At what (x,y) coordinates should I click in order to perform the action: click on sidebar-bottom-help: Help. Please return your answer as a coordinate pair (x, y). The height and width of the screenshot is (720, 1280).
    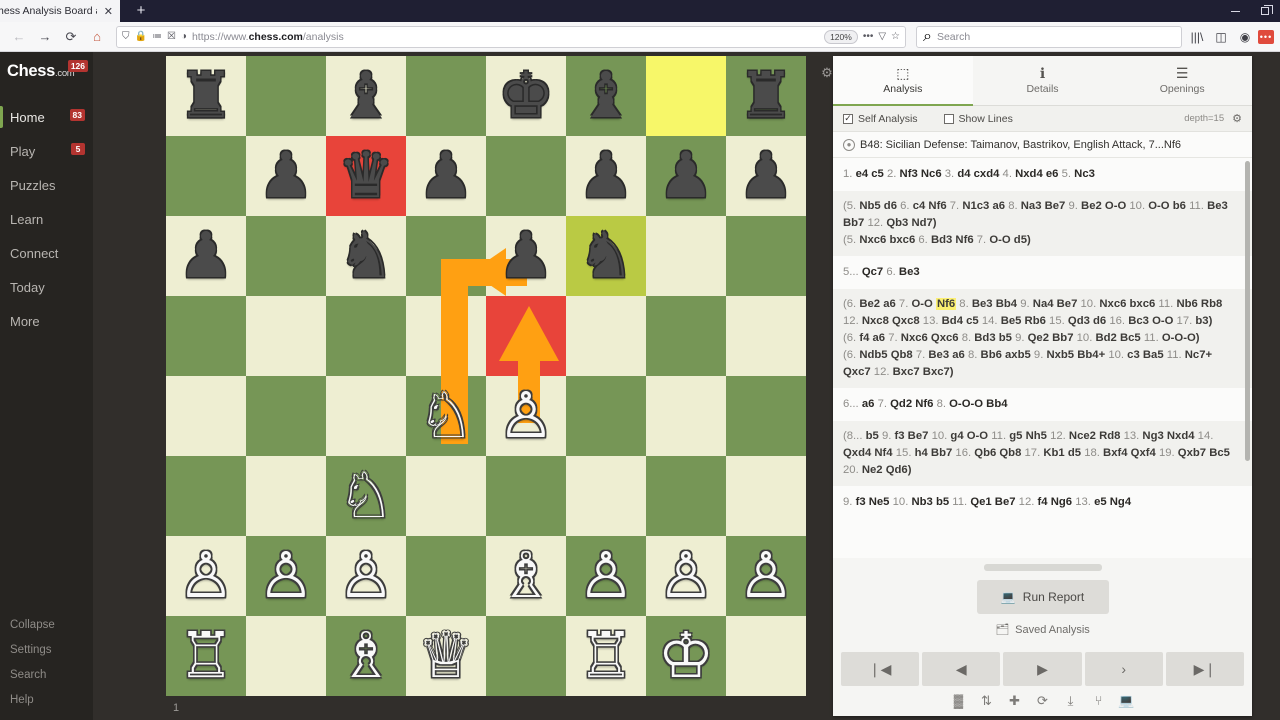
    Looking at the image, I should click on (46, 699).